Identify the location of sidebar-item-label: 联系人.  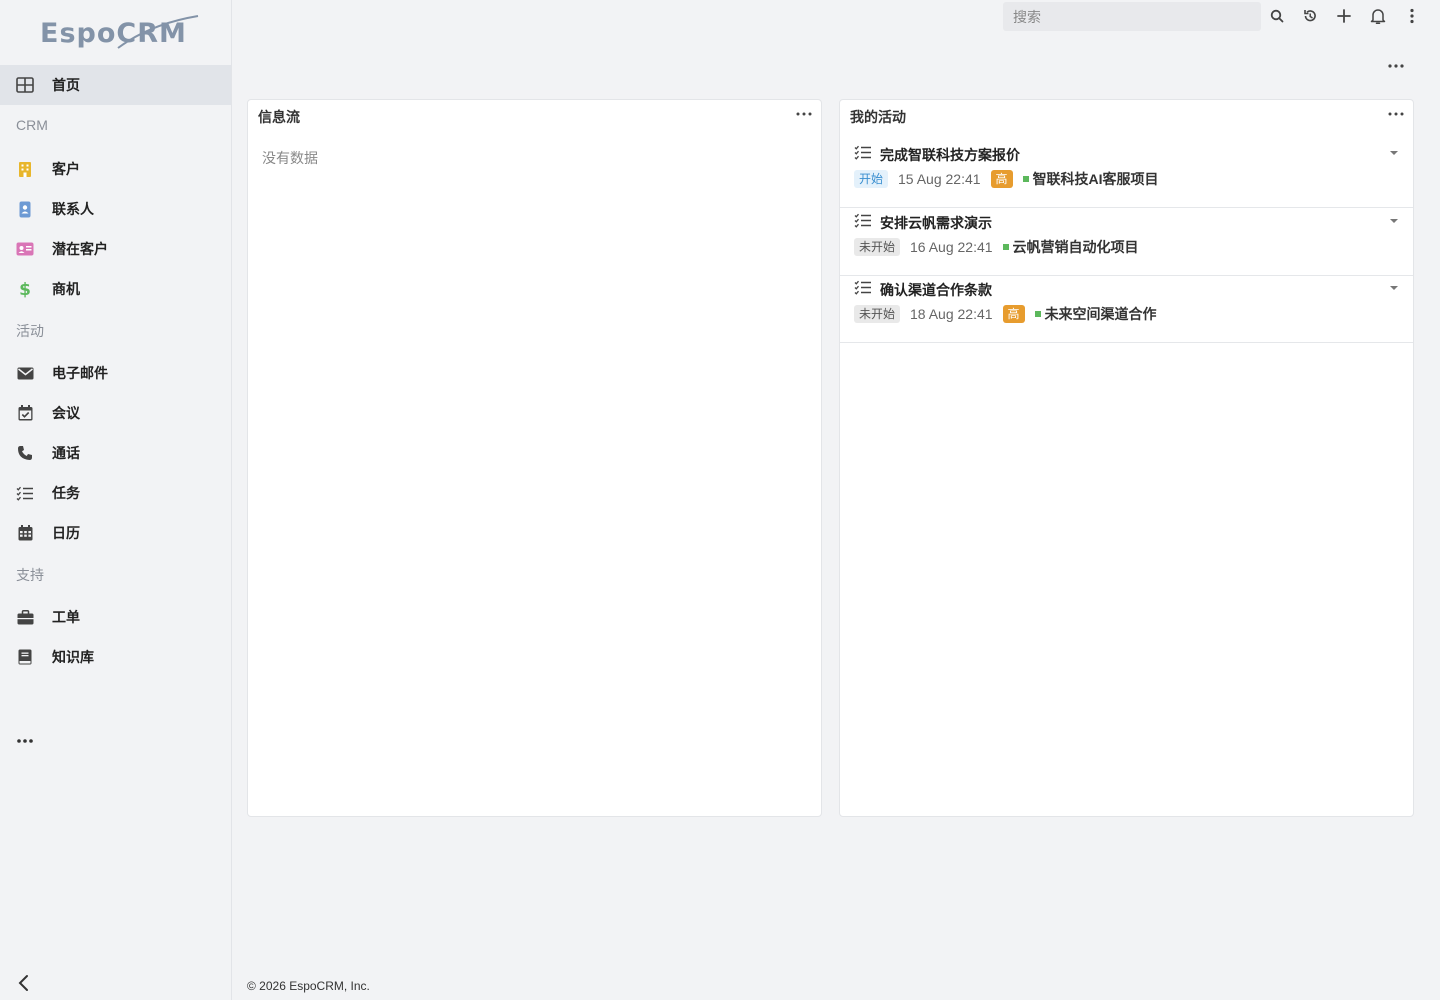
(73, 209).